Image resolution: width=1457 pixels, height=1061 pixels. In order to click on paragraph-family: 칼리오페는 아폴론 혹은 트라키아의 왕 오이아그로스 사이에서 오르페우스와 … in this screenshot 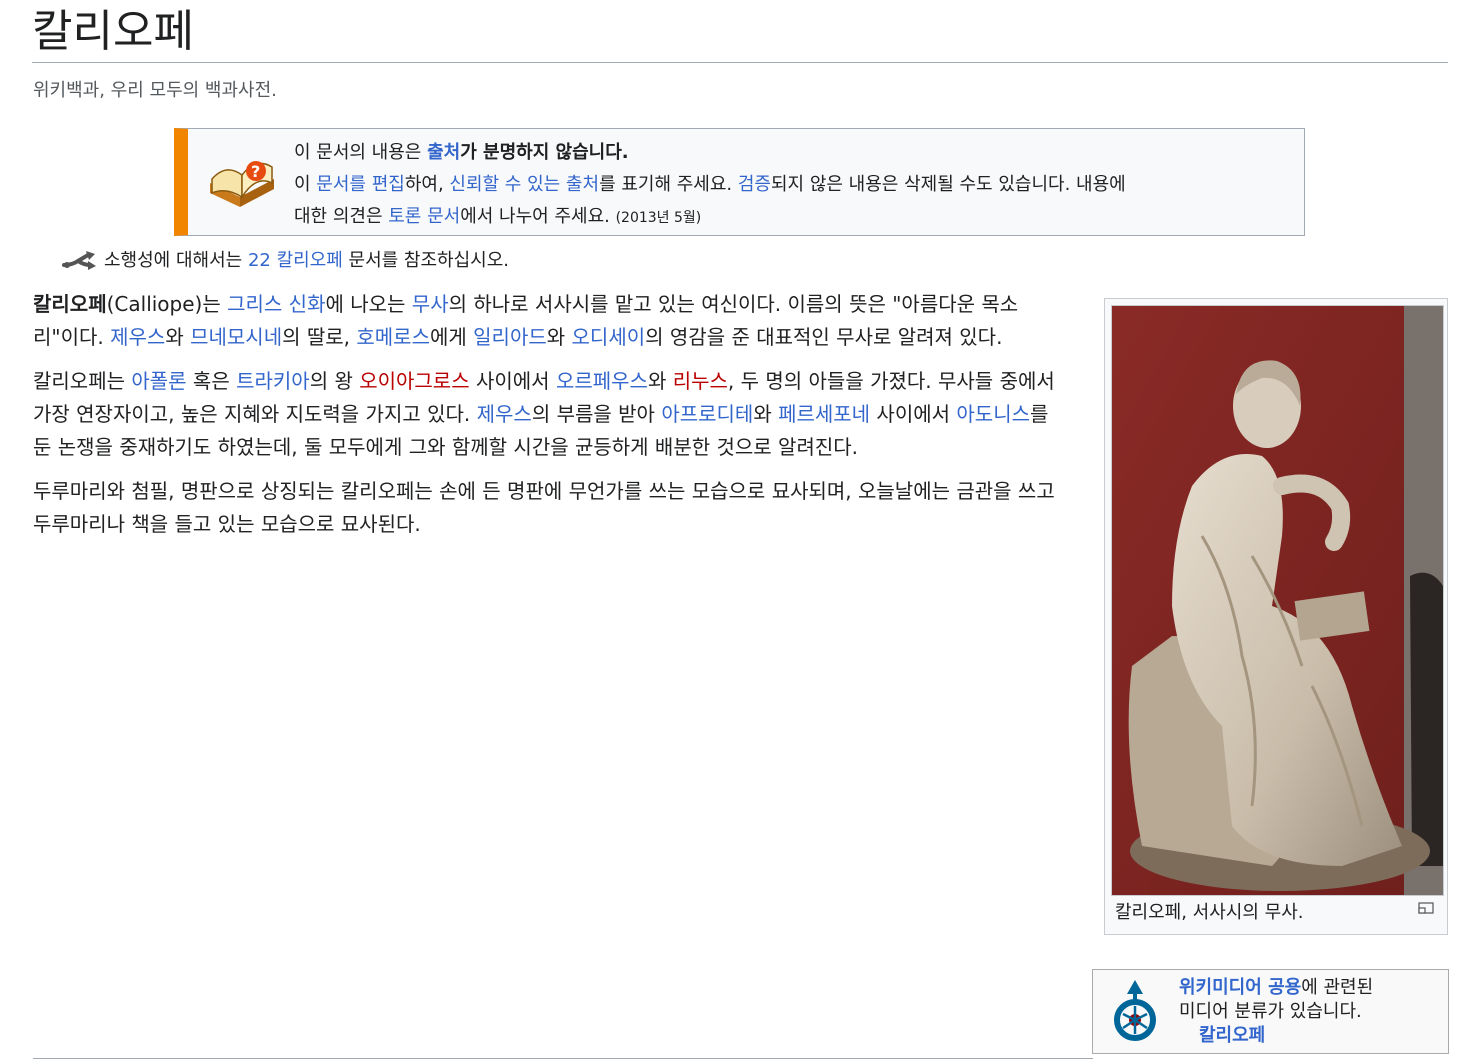, I will do `click(548, 414)`.